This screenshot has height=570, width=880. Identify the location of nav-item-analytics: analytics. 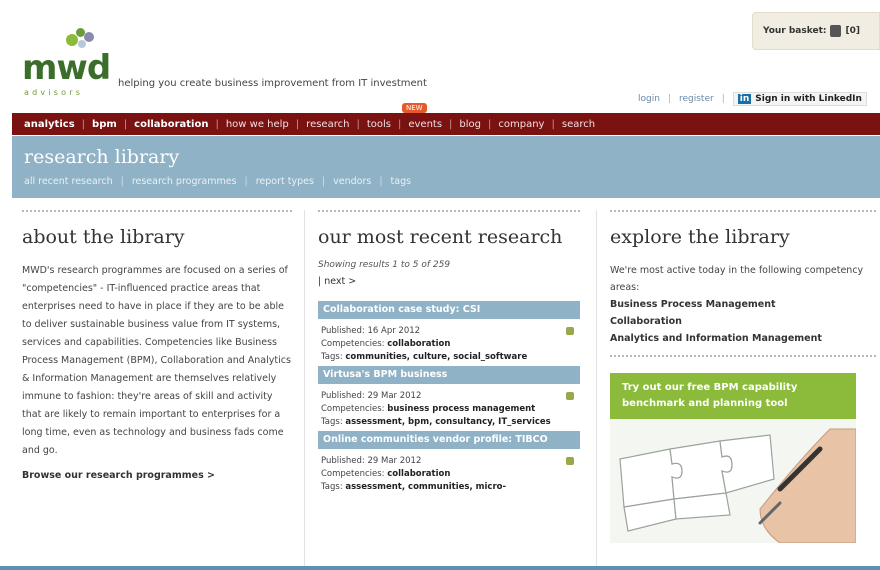
(49, 124).